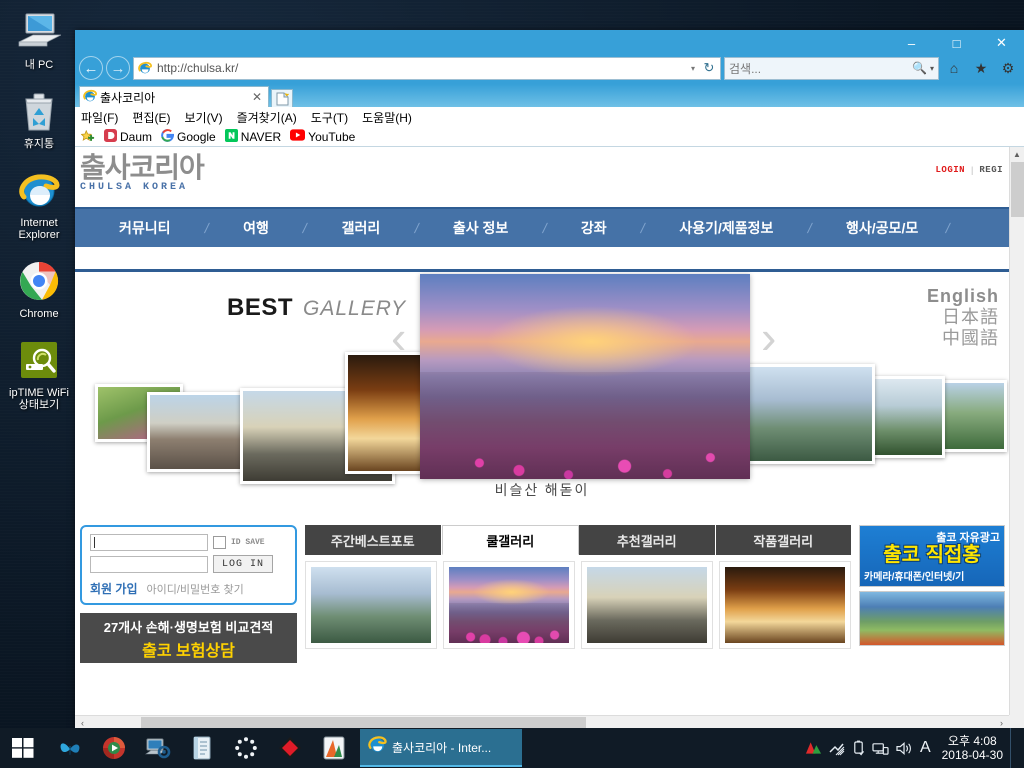 This screenshot has height=768, width=1024. Describe the element at coordinates (932, 556) in the screenshot. I see `ad-banner-chulco: 출코 자유광고 출코 직접홍 카메라/휴대폰/인터넷/기` at that location.